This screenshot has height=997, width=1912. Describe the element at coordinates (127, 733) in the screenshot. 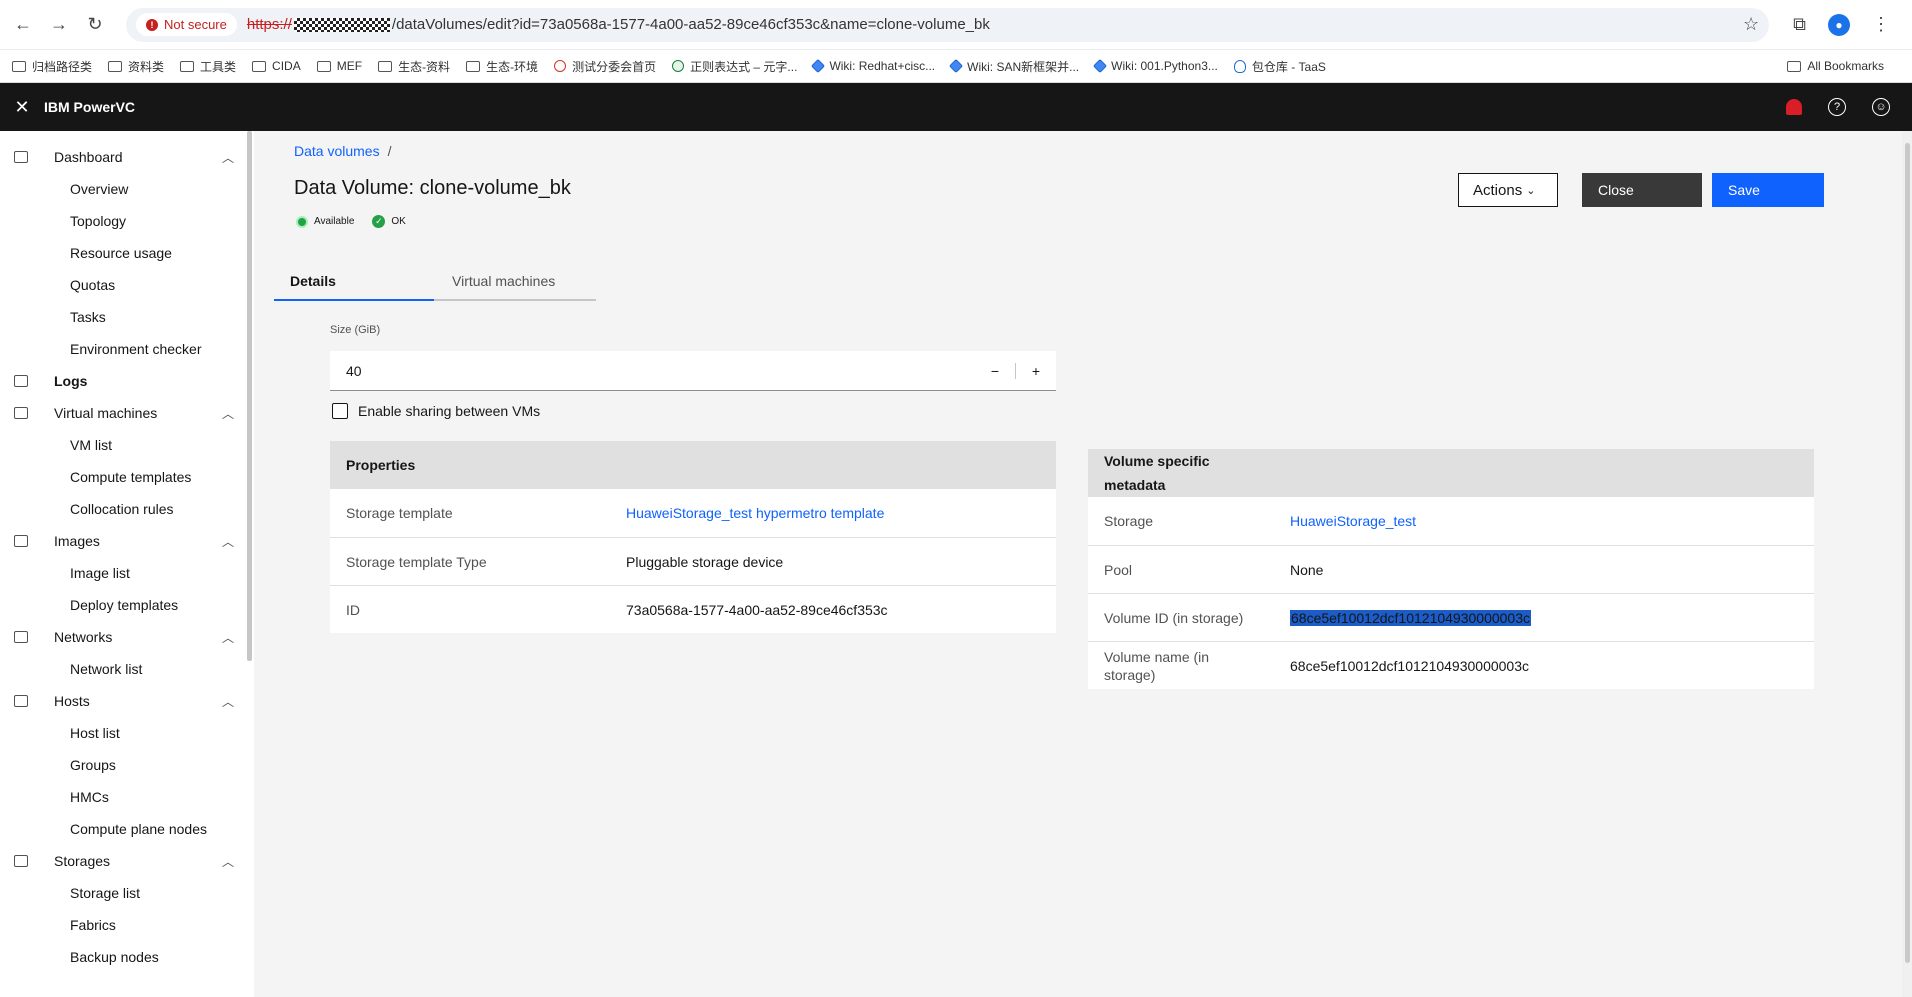

I see `sidebar-item-host-list: Host list` at that location.